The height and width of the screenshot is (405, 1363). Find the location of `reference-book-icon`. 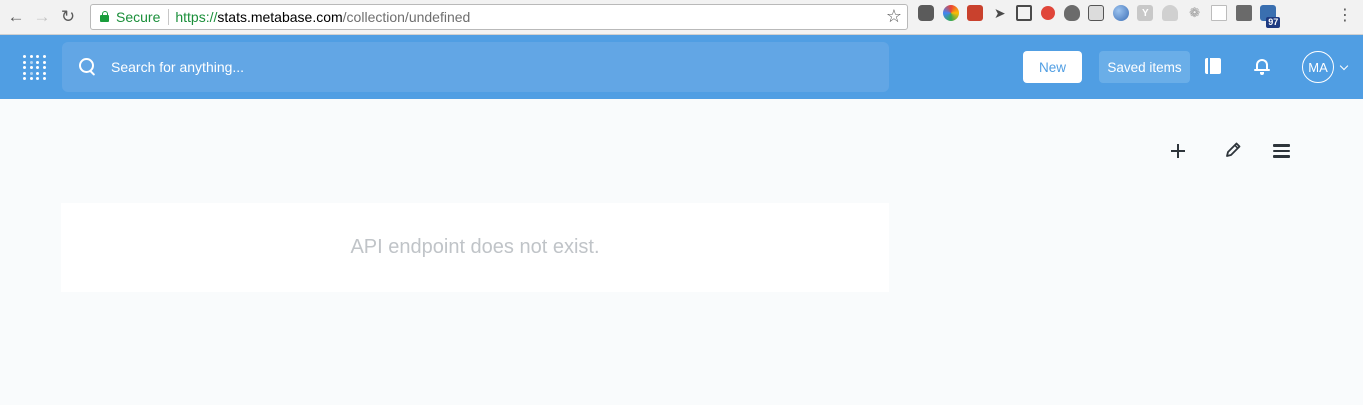

reference-book-icon is located at coordinates (1213, 66).